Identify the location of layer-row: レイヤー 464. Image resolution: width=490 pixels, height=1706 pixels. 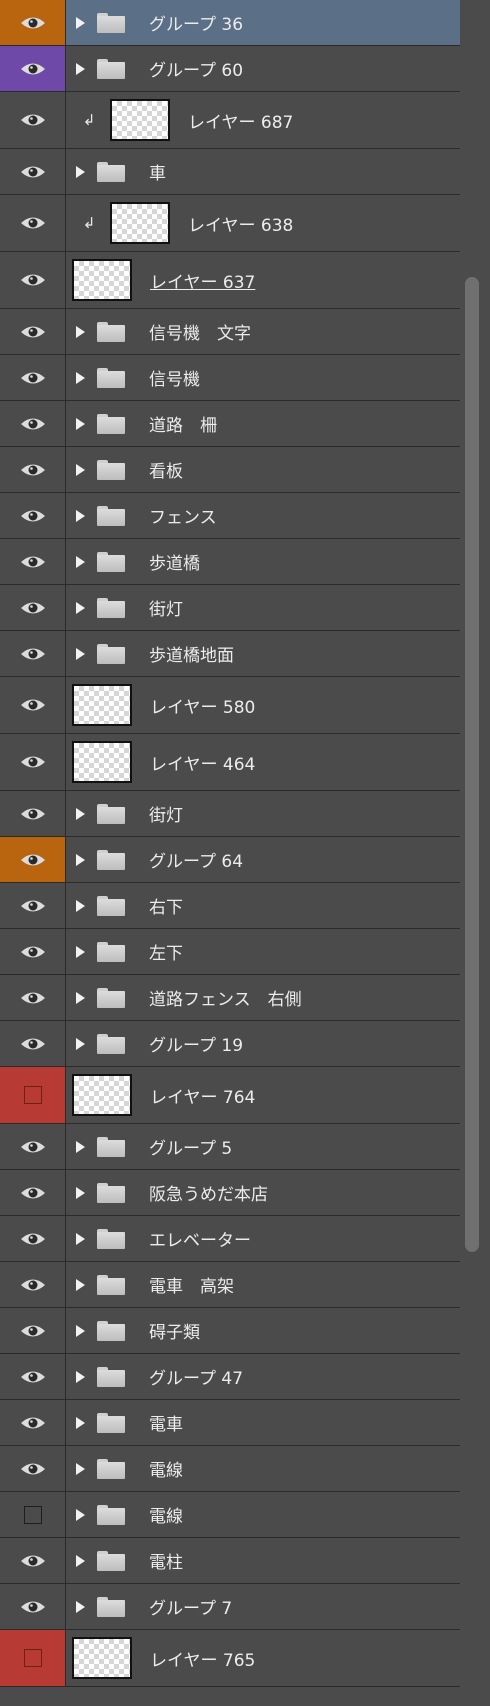
(230, 762).